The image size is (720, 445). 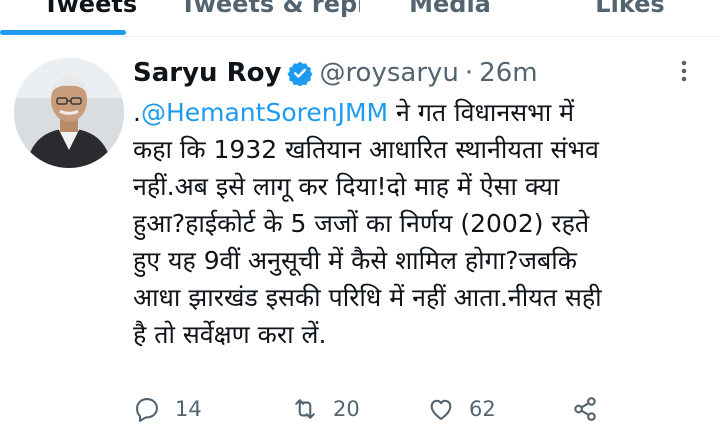 What do you see at coordinates (325, 409) in the screenshot?
I see `retweet-button: 20` at bounding box center [325, 409].